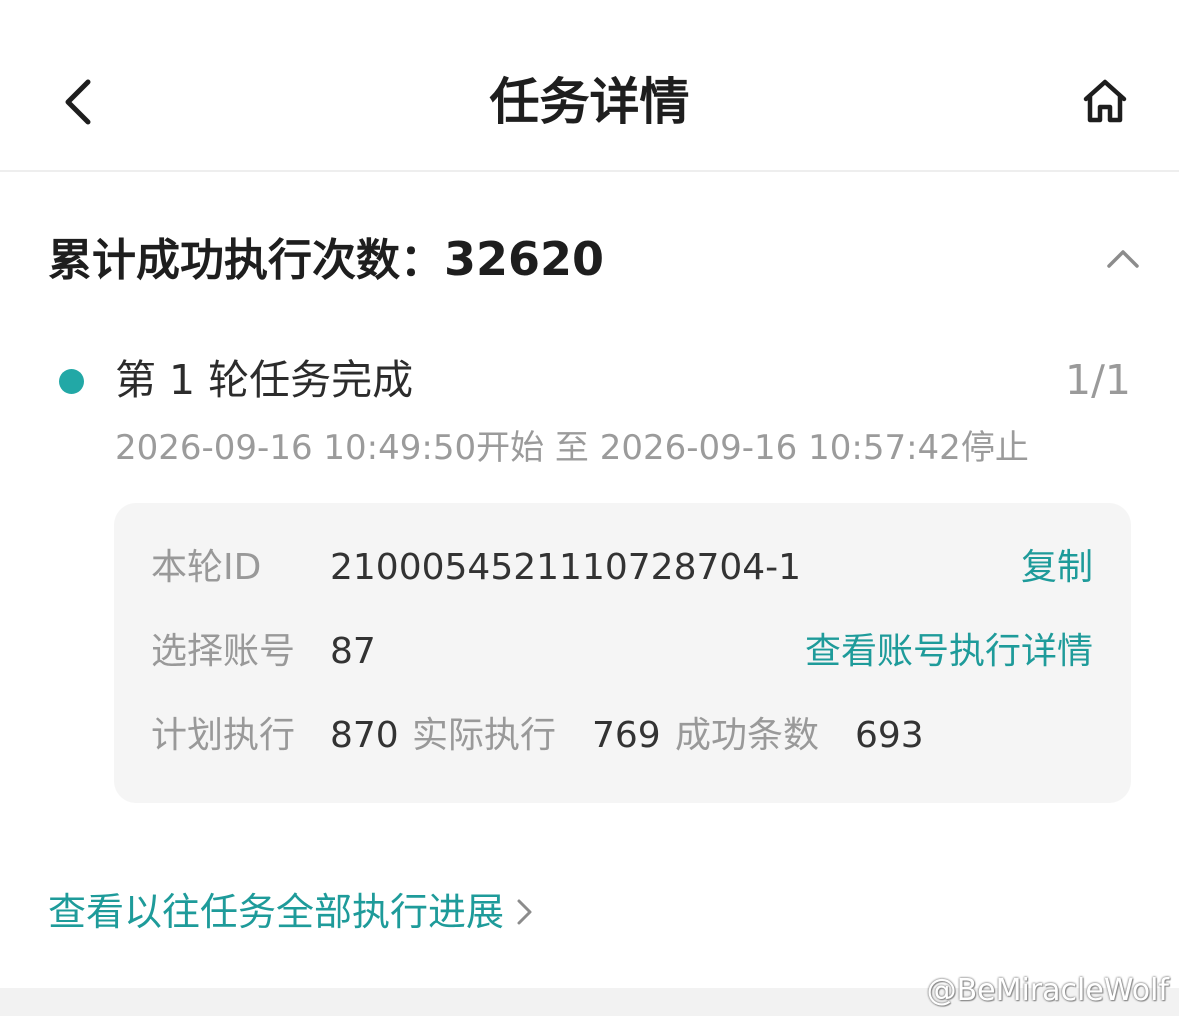  I want to click on account-value: 87, so click(353, 651).